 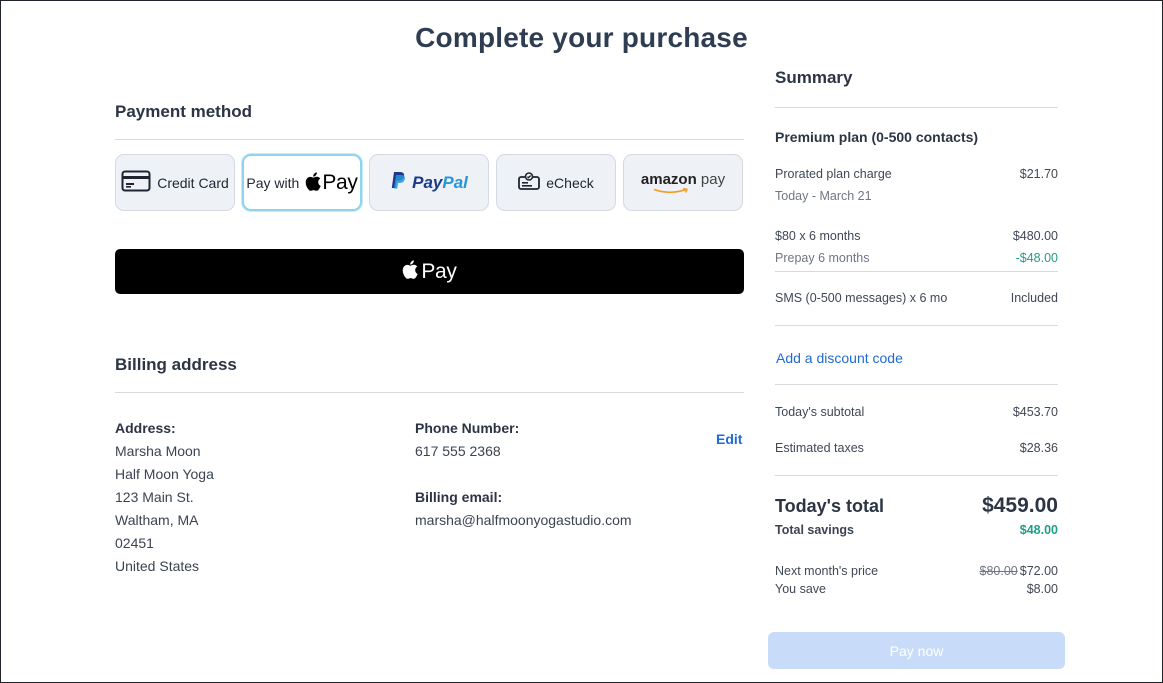 What do you see at coordinates (998, 571) in the screenshot?
I see `next-month-old-price: $80.00` at bounding box center [998, 571].